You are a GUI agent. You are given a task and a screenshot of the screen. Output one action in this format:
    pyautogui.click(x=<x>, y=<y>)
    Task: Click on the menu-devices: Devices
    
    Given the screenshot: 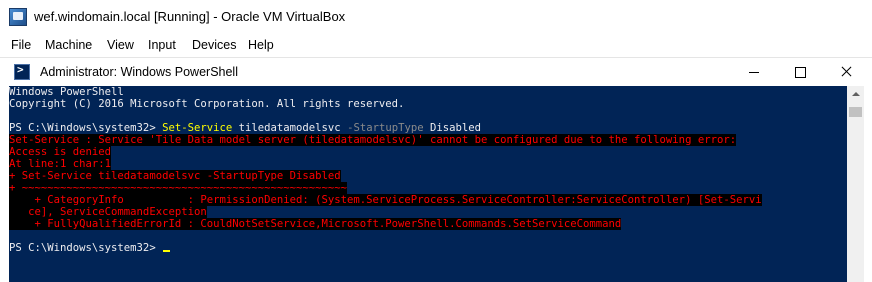 What is the action you would take?
    pyautogui.click(x=214, y=45)
    